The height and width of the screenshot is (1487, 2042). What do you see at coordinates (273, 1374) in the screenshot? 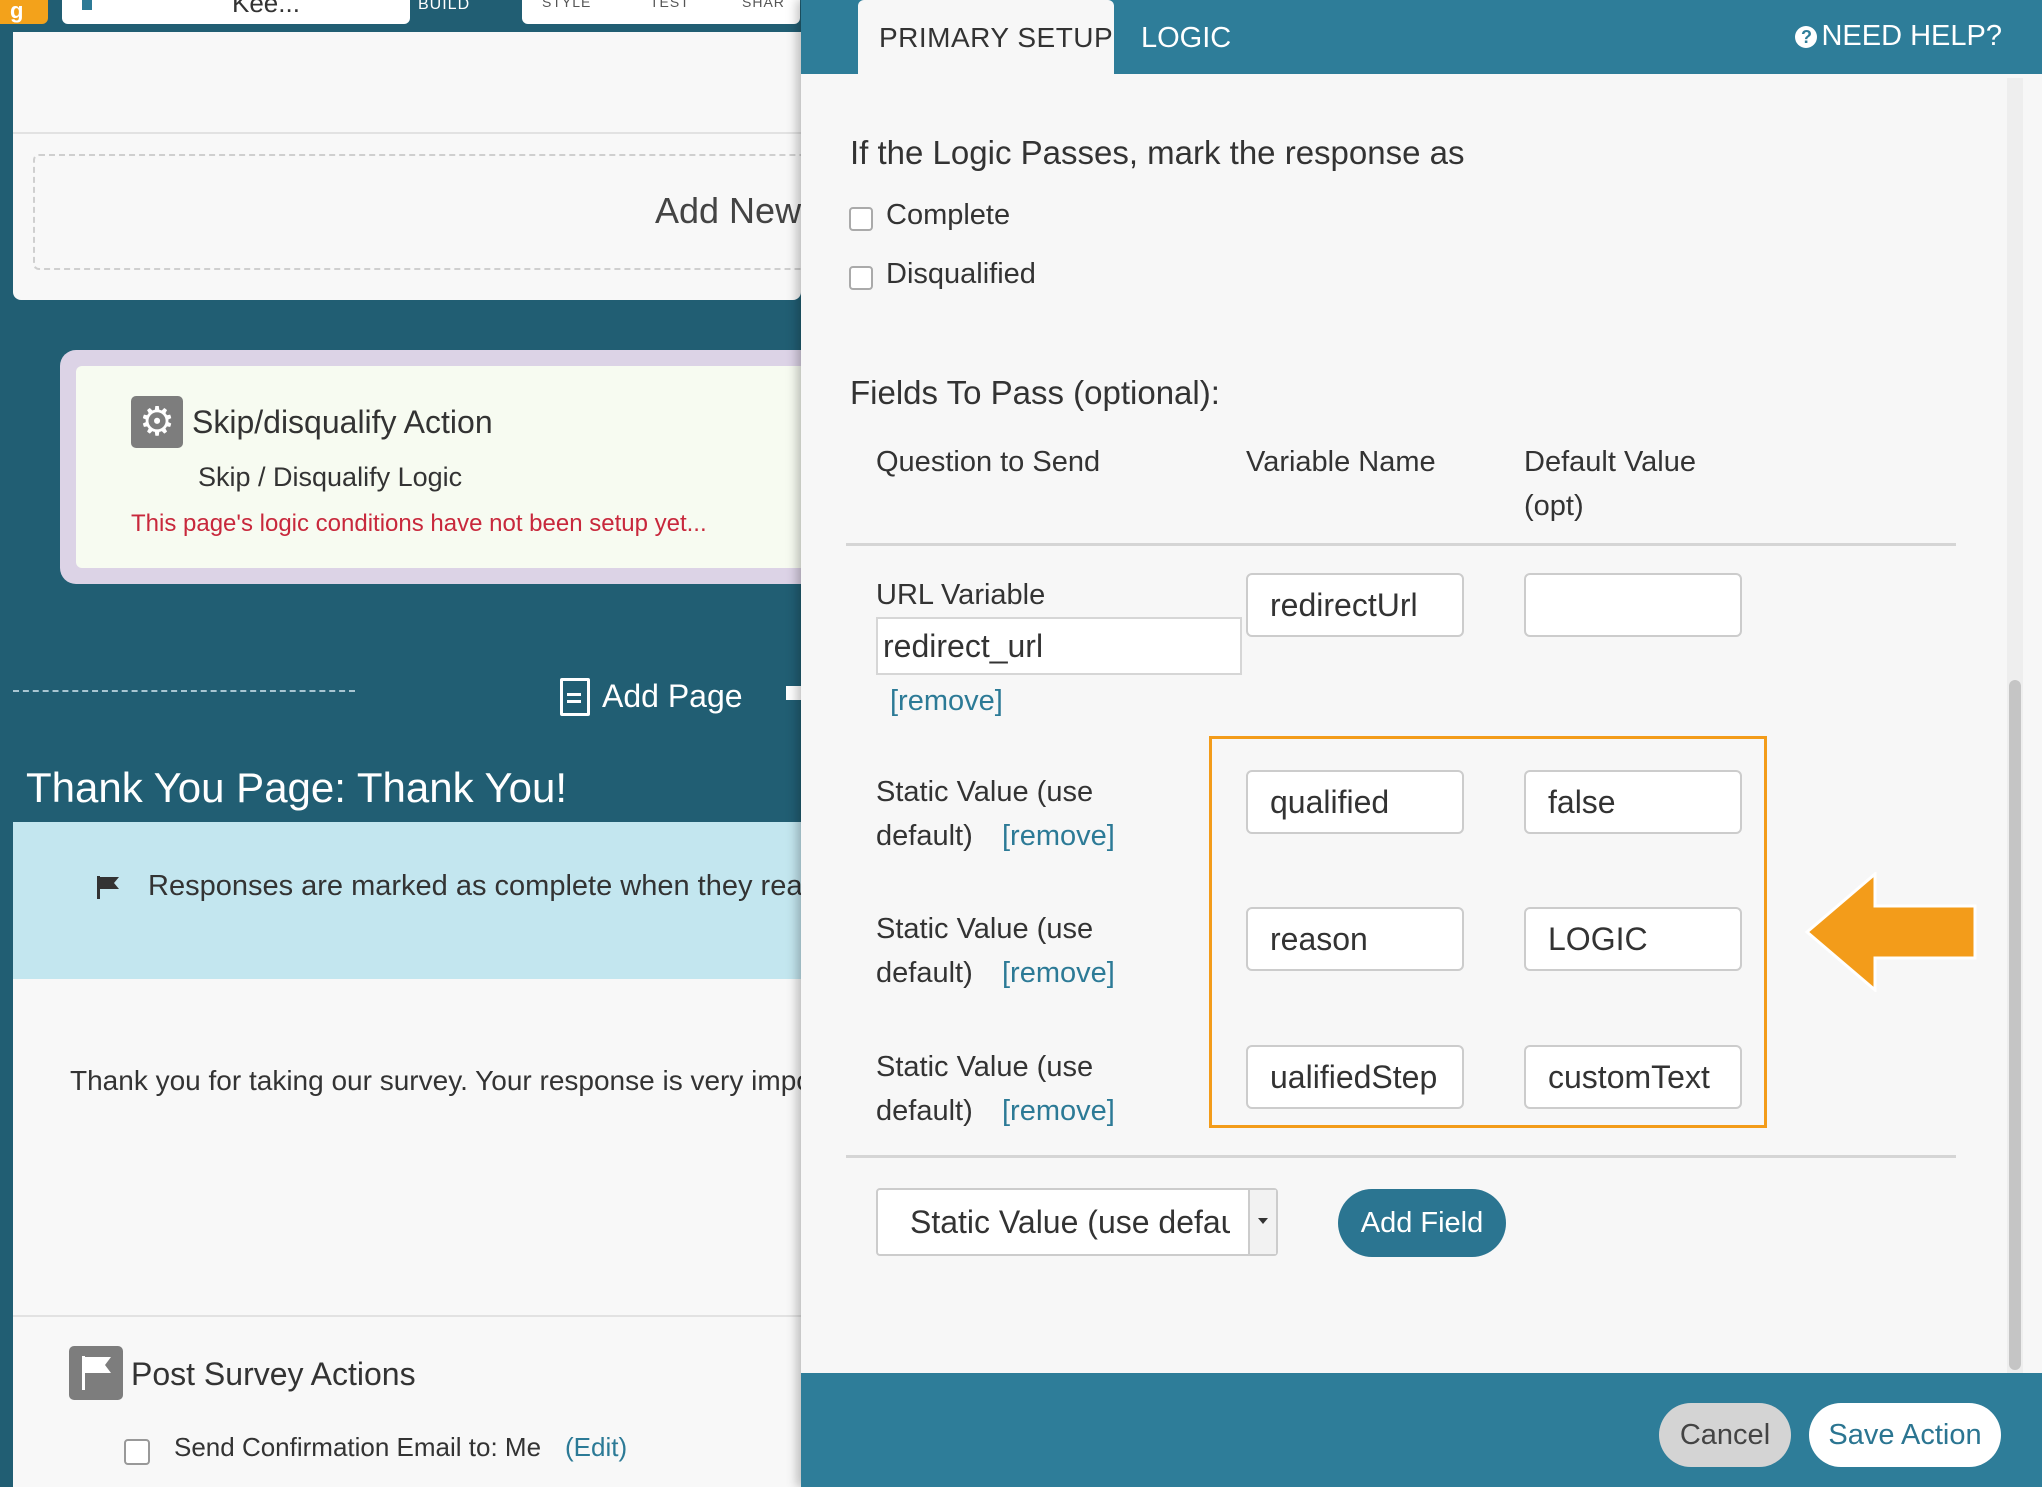
I see `post-survey-title: Post Survey Actions` at bounding box center [273, 1374].